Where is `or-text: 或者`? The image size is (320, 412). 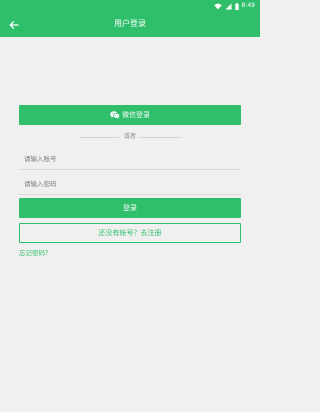
or-text: 或者 is located at coordinates (129, 137).